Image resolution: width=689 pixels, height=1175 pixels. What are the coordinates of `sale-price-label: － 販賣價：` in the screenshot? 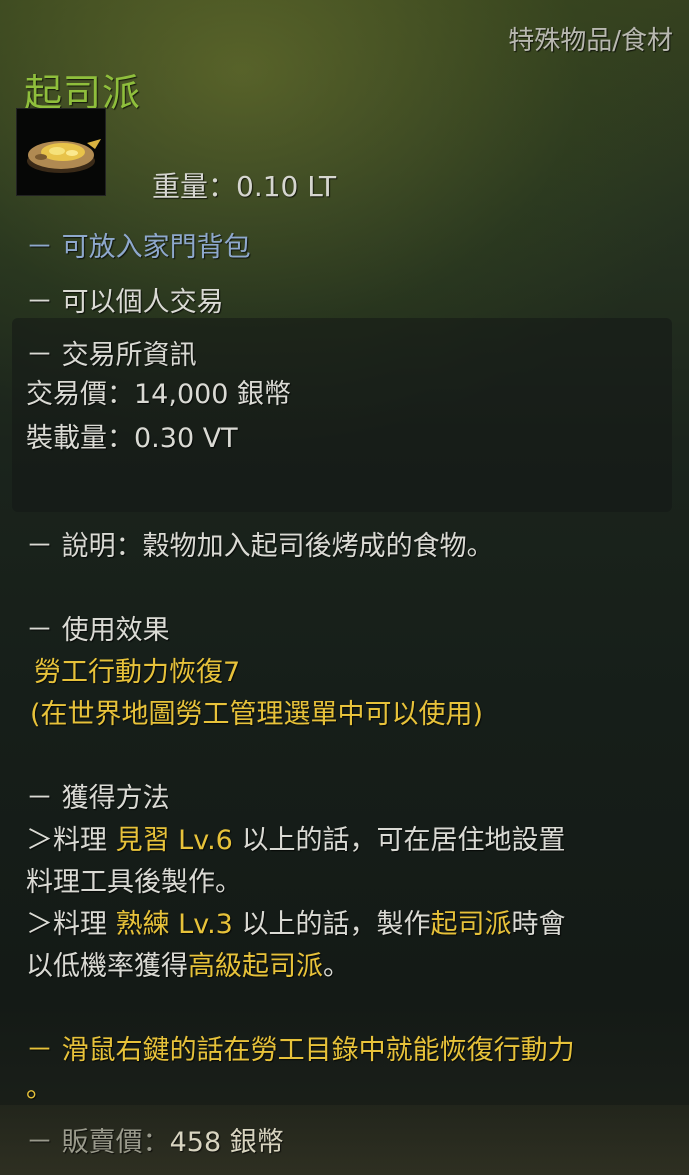 It's located at (98, 1142).